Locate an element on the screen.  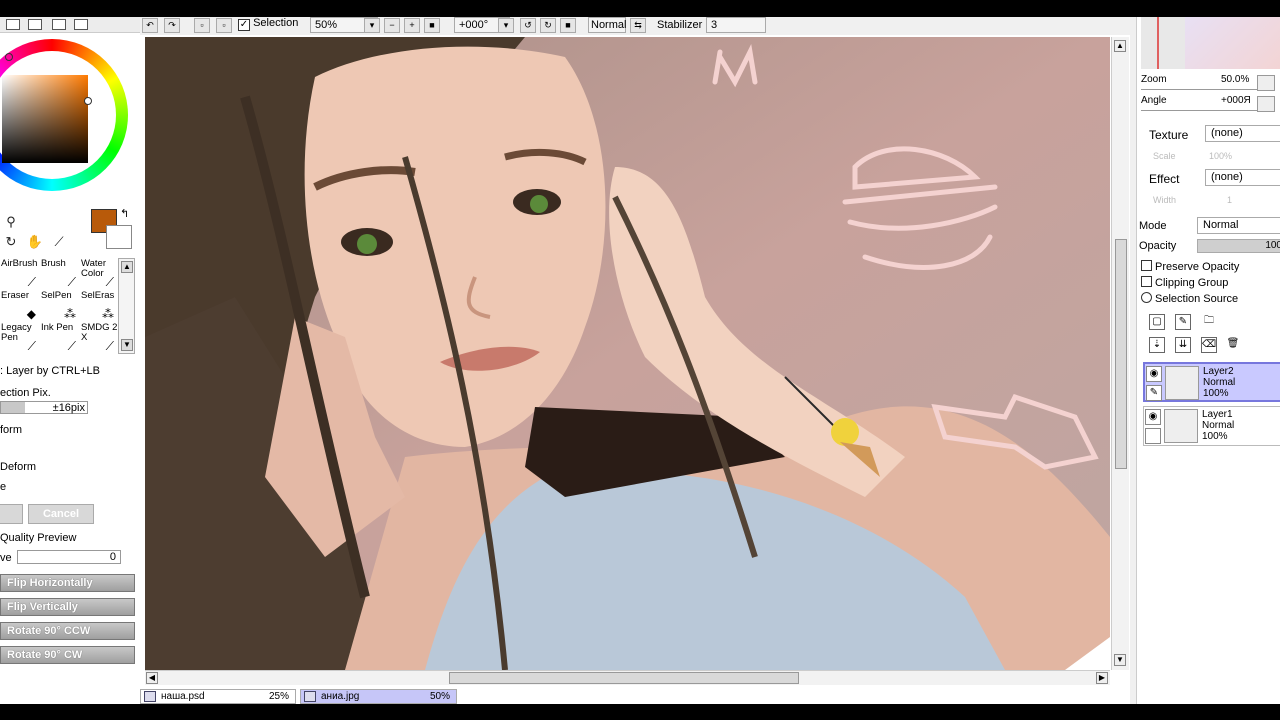
background-color-swatch is located at coordinates (119, 237).